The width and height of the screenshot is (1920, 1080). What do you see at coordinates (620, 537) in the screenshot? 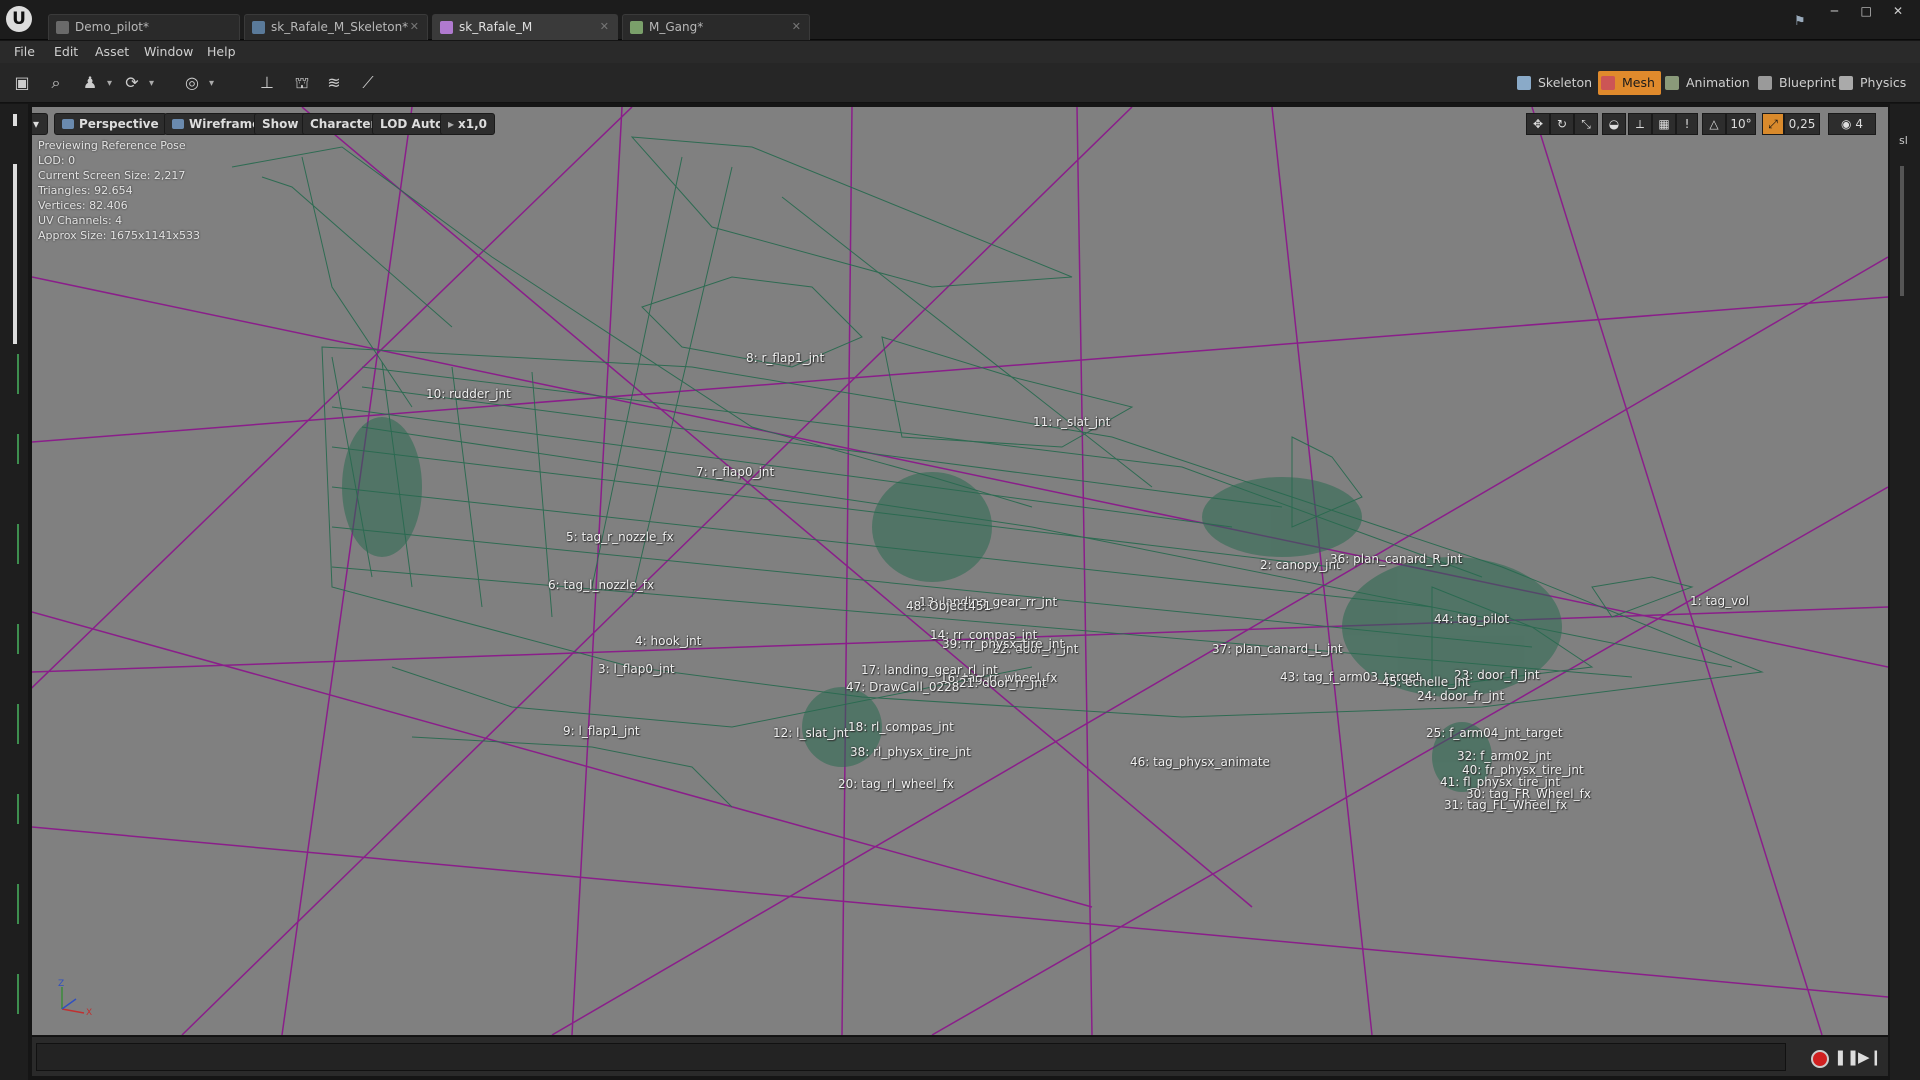
I see `bone-label: 5: tag_r_nozzle_fx` at bounding box center [620, 537].